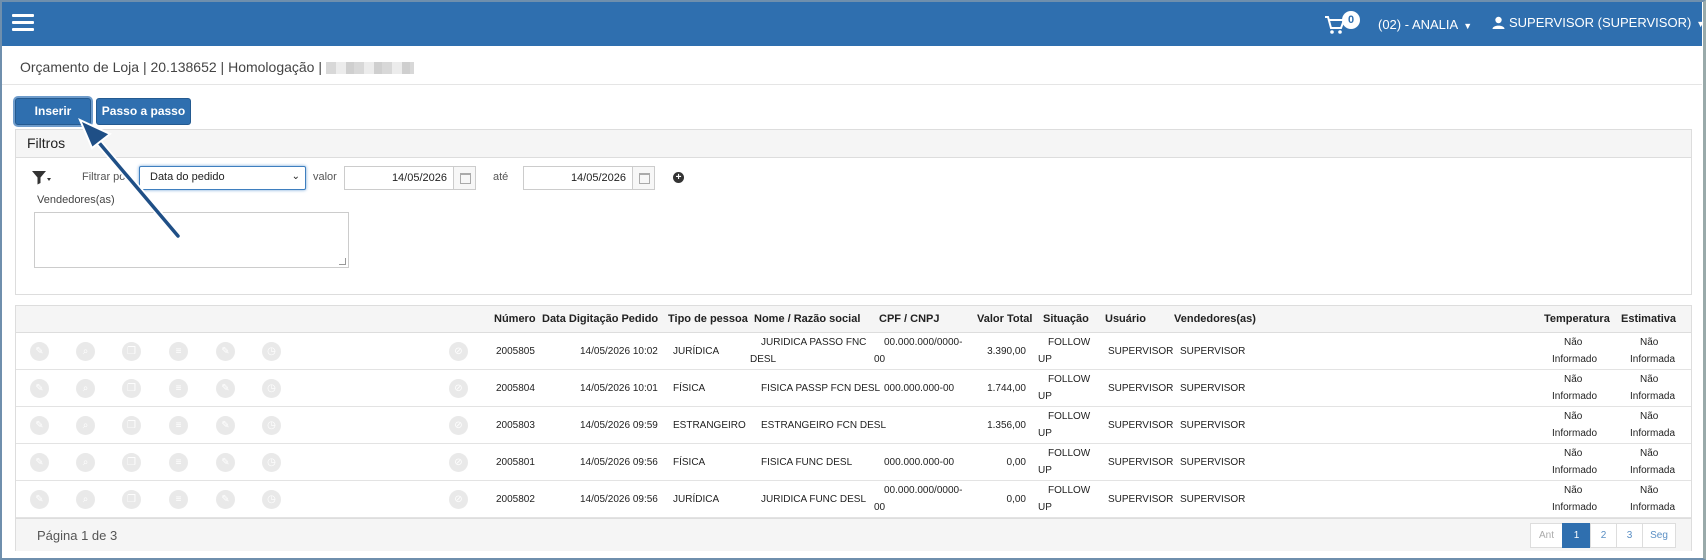 The width and height of the screenshot is (1706, 560). Describe the element at coordinates (369, 68) in the screenshot. I see `redacted-environment` at that location.